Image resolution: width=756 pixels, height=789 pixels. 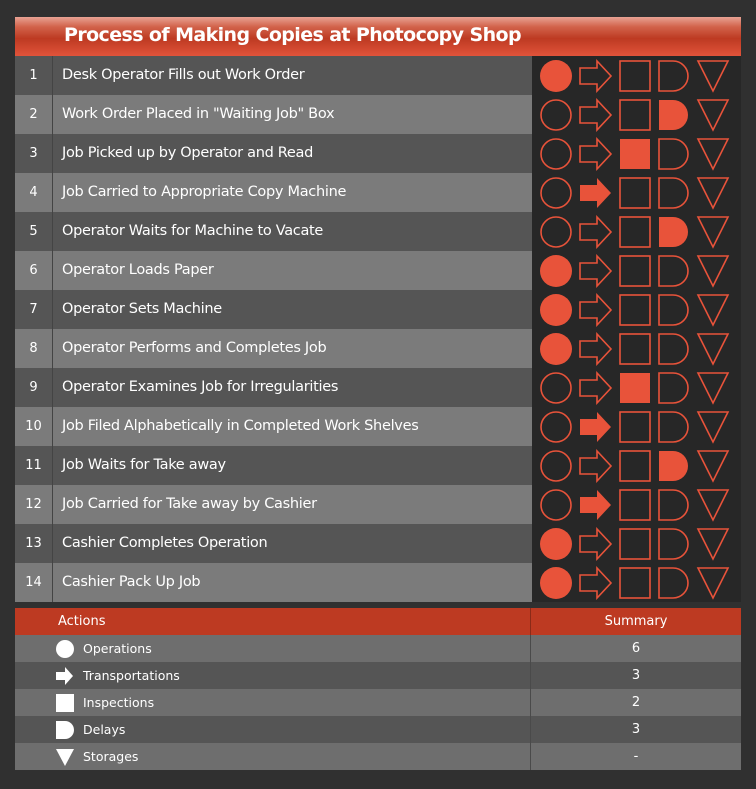 I want to click on step-row: 14 Cashier Pack Up Job, so click(x=378, y=582).